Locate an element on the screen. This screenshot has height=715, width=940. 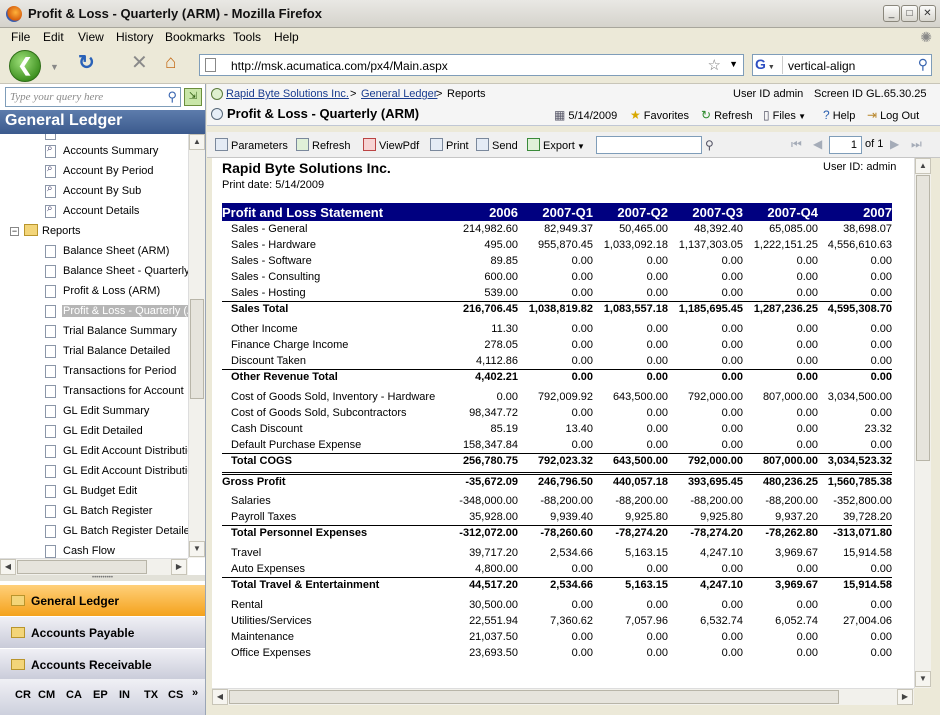
row-value: 15,914.58 is located at coordinates (867, 553).